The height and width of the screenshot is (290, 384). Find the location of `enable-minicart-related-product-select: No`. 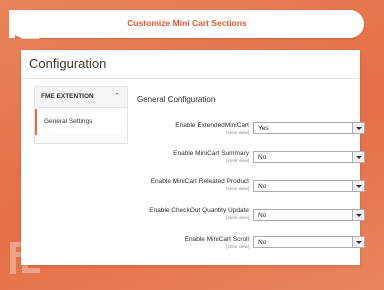

enable-minicart-related-product-select: No is located at coordinates (309, 186).